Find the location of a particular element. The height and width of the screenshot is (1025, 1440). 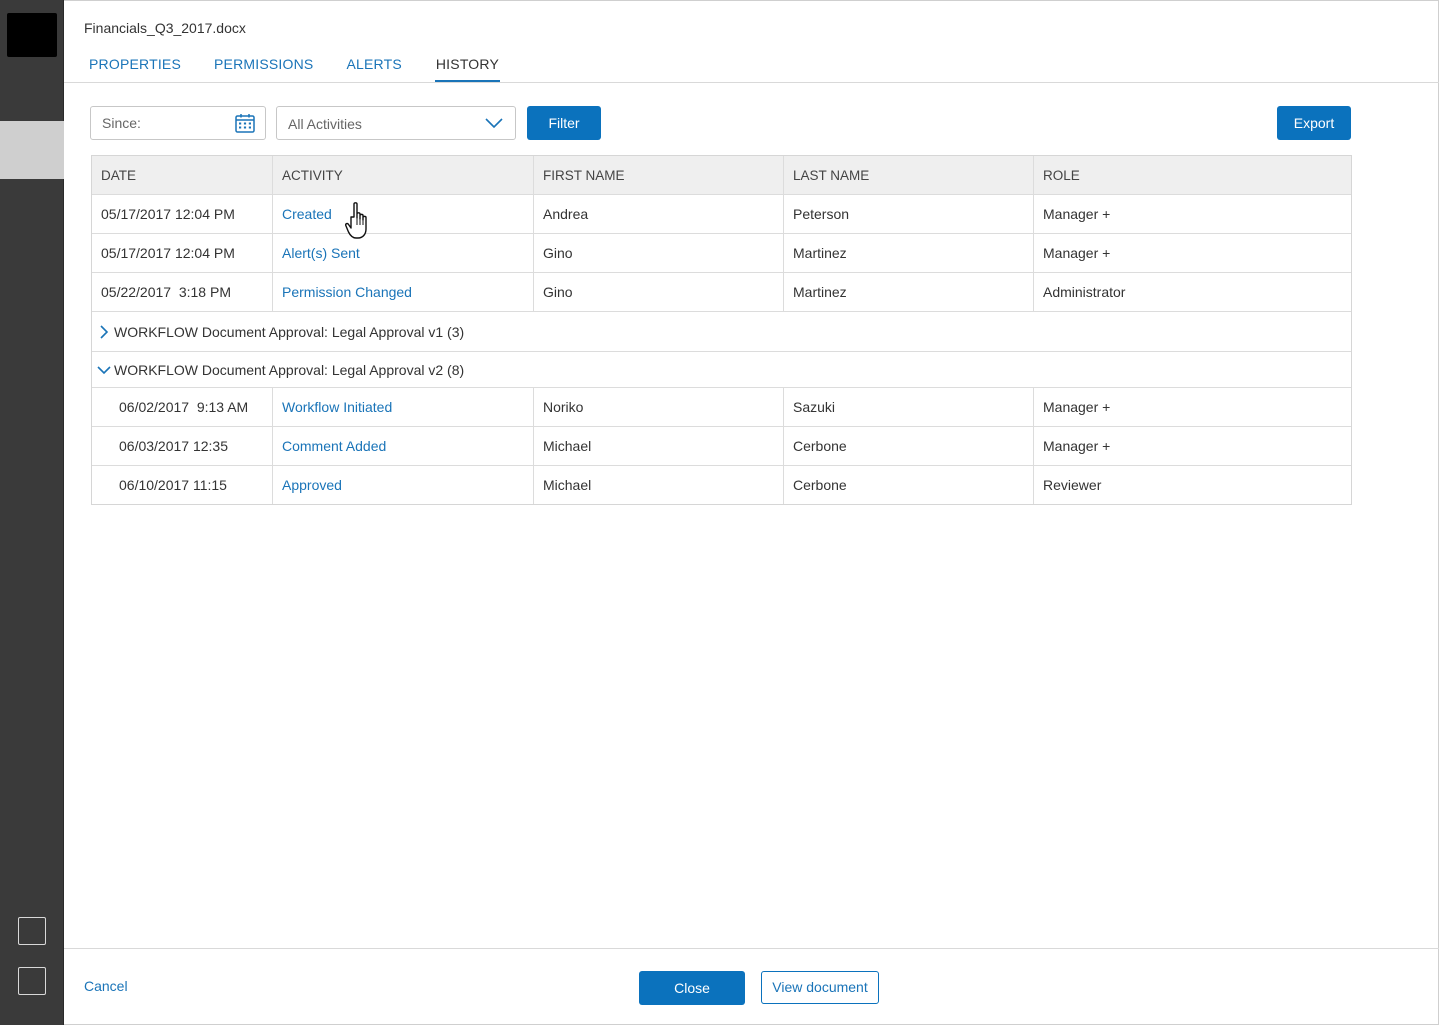

app-logo is located at coordinates (32, 35).